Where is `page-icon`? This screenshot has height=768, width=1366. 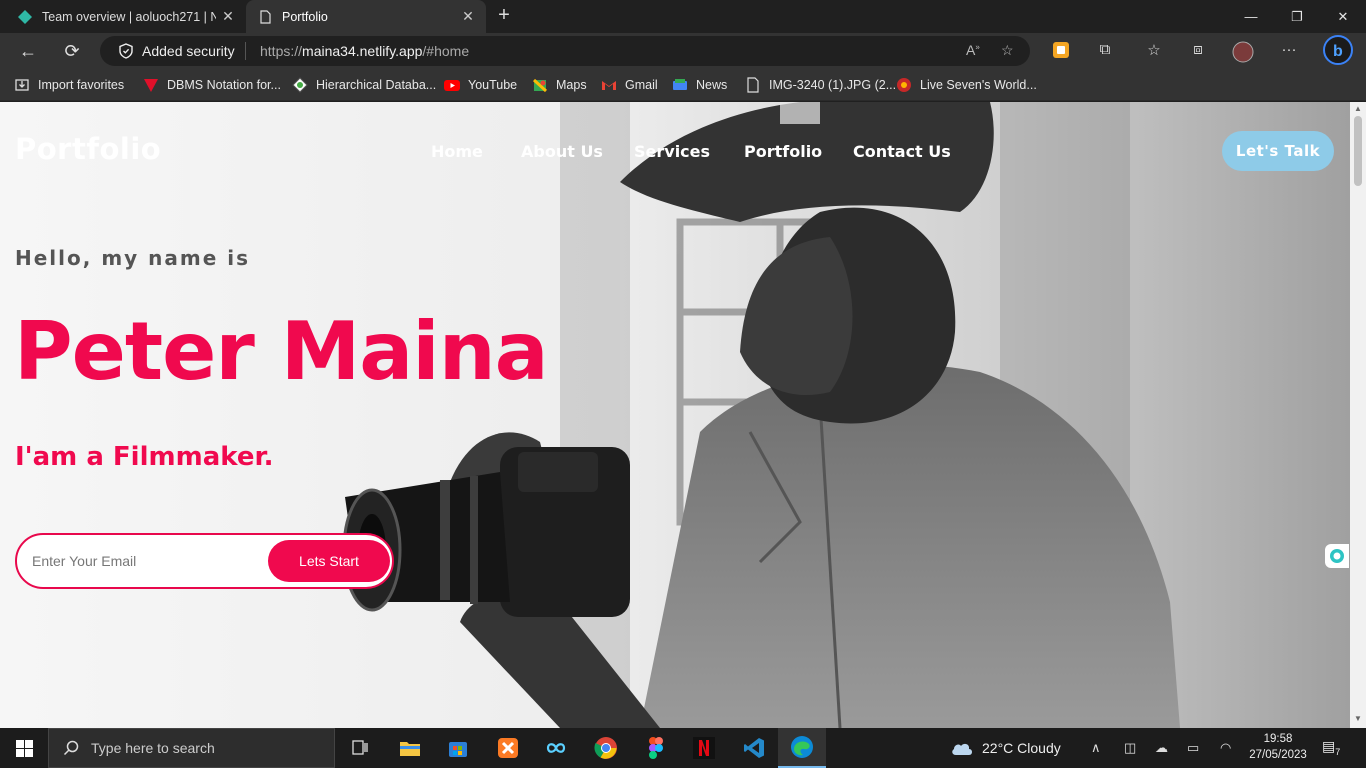 page-icon is located at coordinates (265, 16).